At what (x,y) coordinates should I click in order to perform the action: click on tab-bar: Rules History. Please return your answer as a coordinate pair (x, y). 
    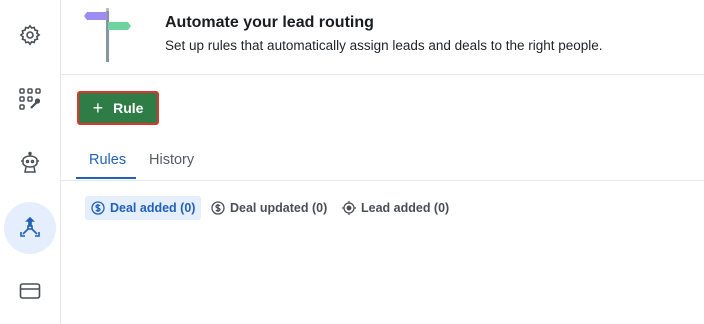
    Looking at the image, I should click on (382, 162).